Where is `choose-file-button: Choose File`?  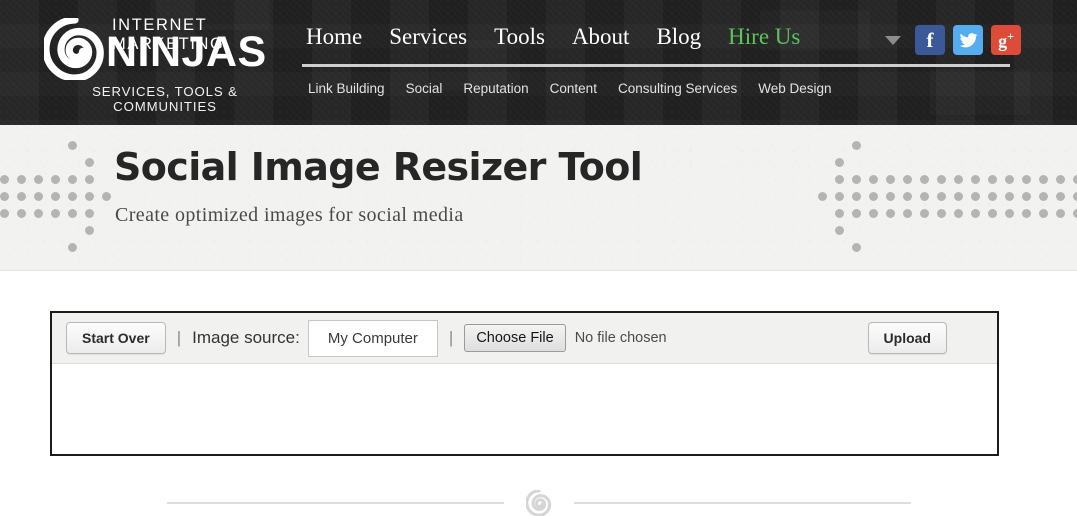 choose-file-button: Choose File is located at coordinates (515, 338).